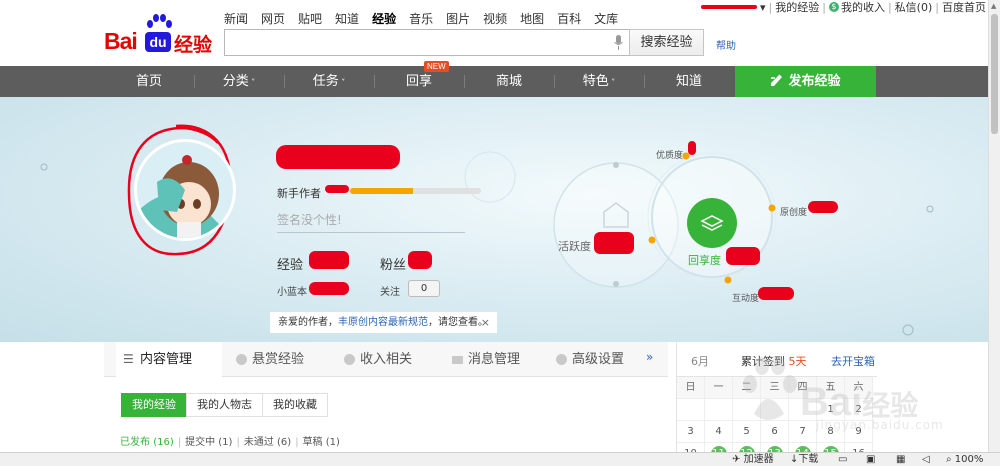 Image resolution: width=1000 pixels, height=466 pixels. What do you see at coordinates (415, 42) in the screenshot?
I see `search-input` at bounding box center [415, 42].